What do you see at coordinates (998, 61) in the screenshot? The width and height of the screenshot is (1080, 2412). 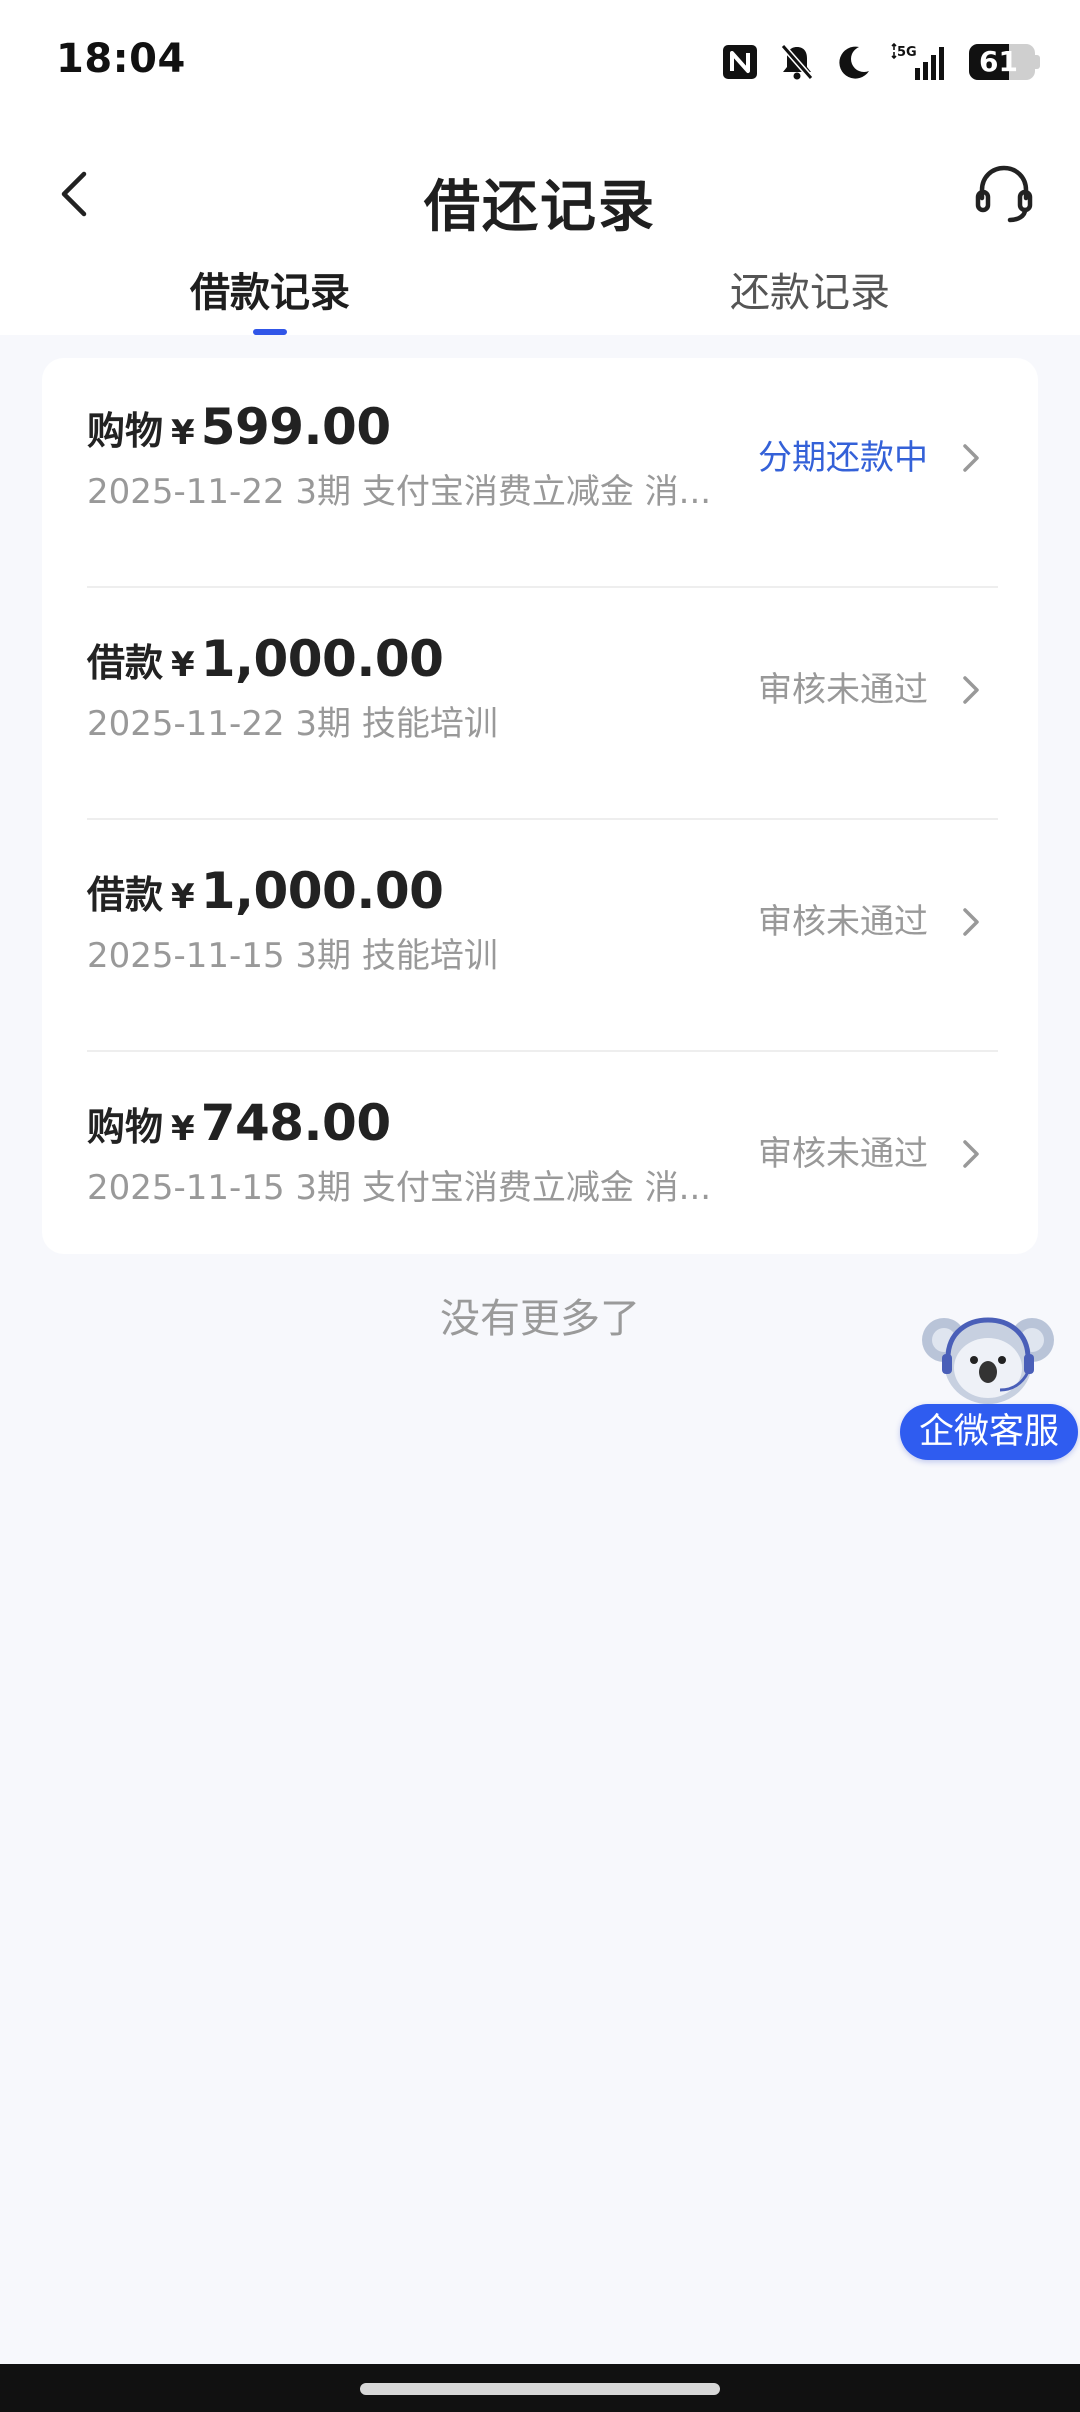 I see `battery-level: 61` at bounding box center [998, 61].